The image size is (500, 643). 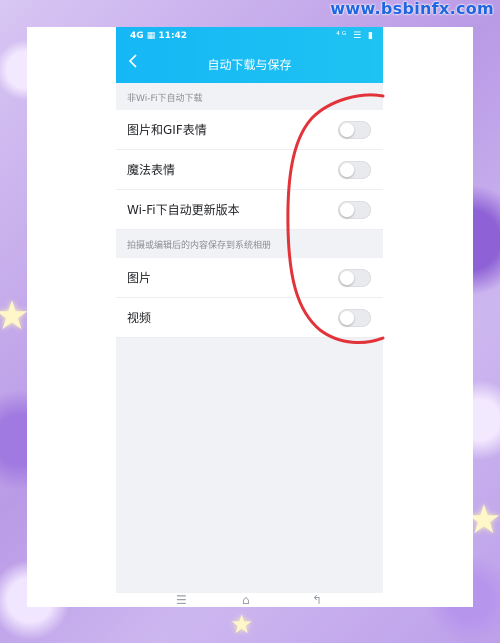 I want to click on setting-row-videos: 视频, so click(x=249, y=318).